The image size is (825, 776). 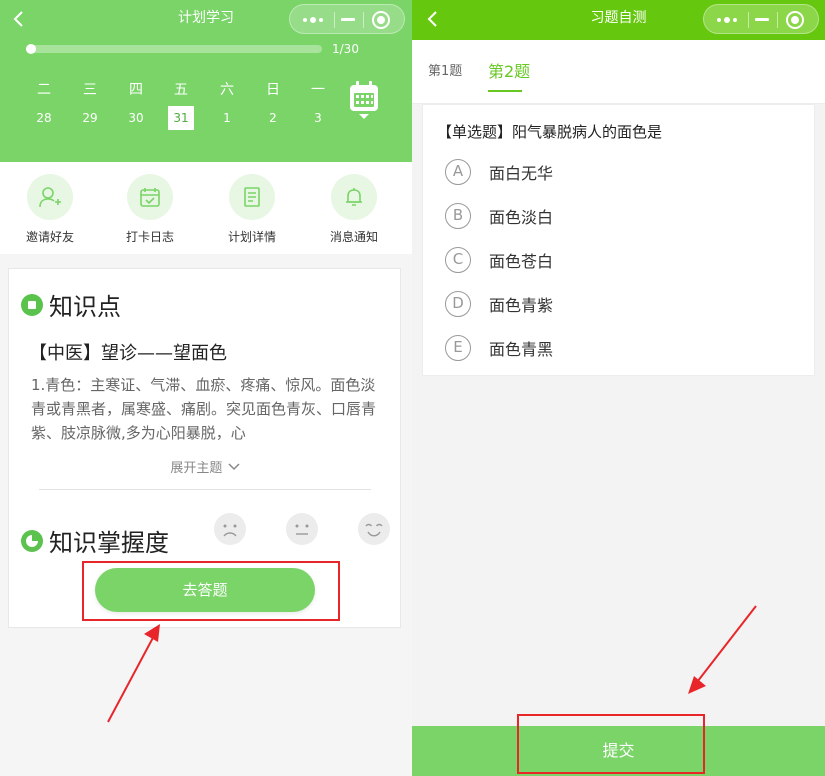 I want to click on option-c: C 面色苍白, so click(x=499, y=260).